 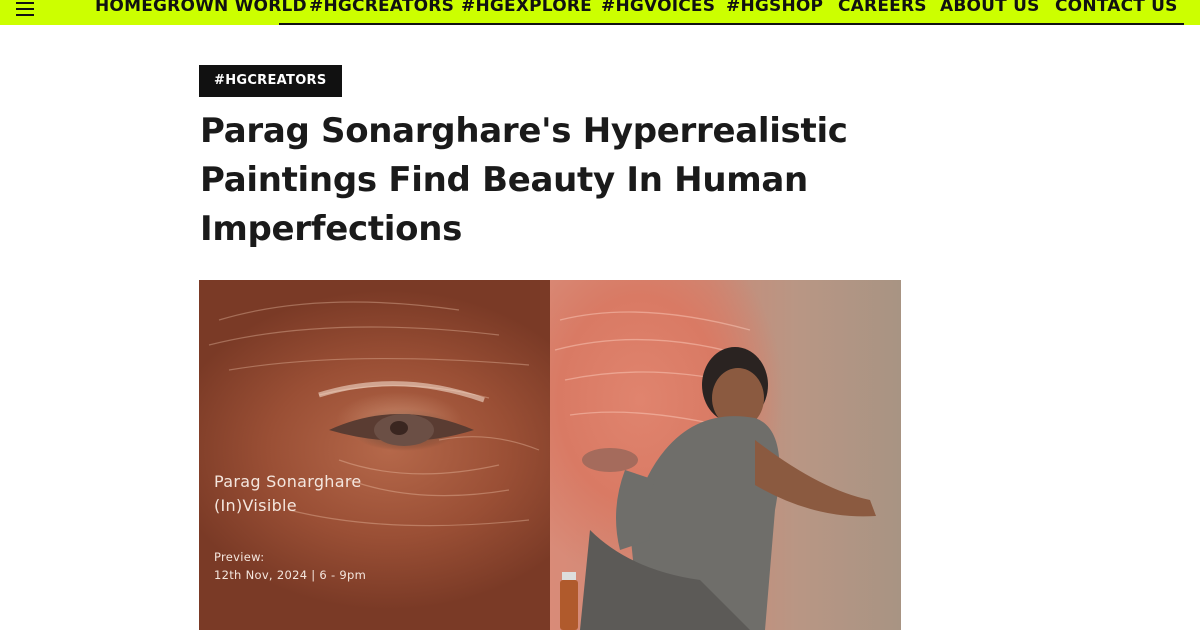 I want to click on category-tag: #HGCREATORS, so click(x=270, y=81).